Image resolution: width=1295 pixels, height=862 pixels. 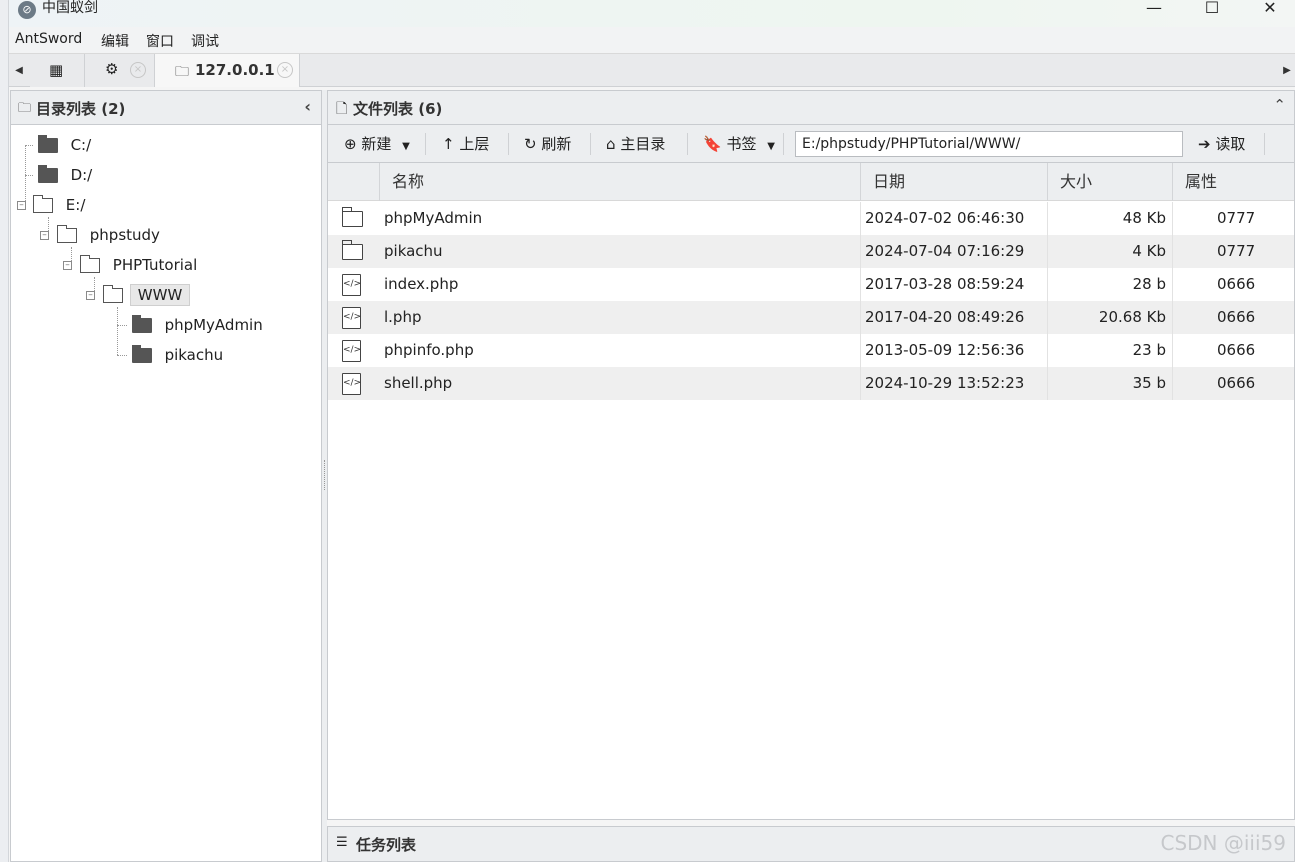 I want to click on file-panel-header: 🗋 文件列表 (6) ⌃, so click(x=811, y=108).